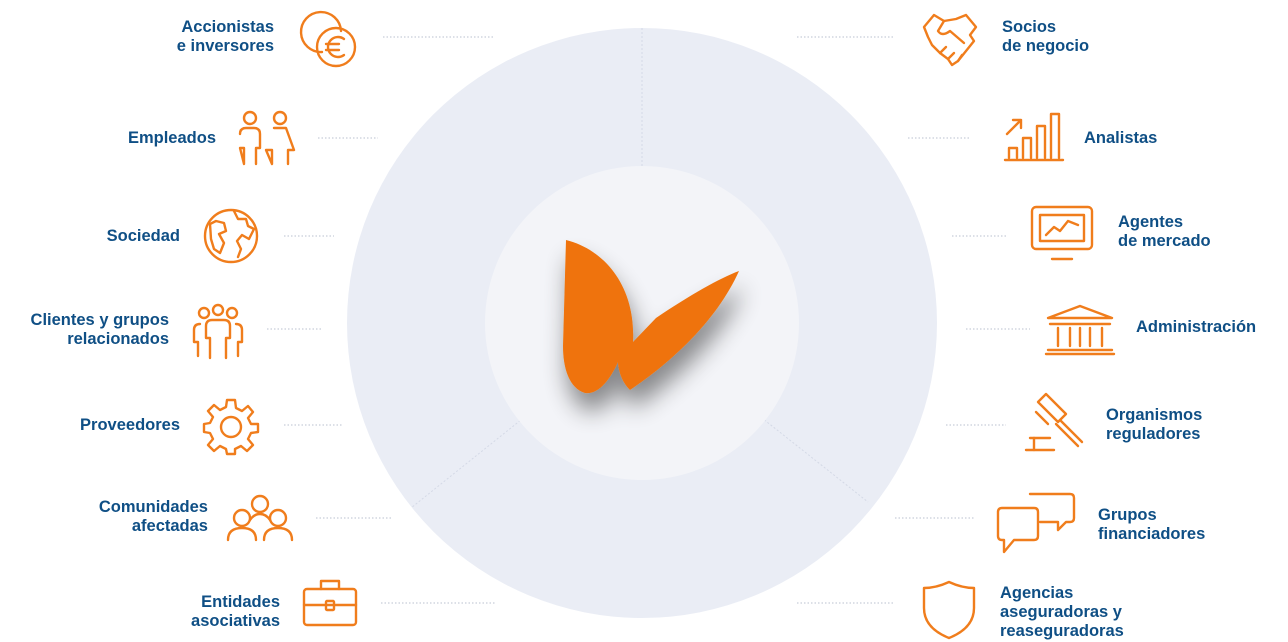 The height and width of the screenshot is (642, 1288). I want to click on stakeholder-label-grupos: Grupos financiadores, so click(1152, 524).